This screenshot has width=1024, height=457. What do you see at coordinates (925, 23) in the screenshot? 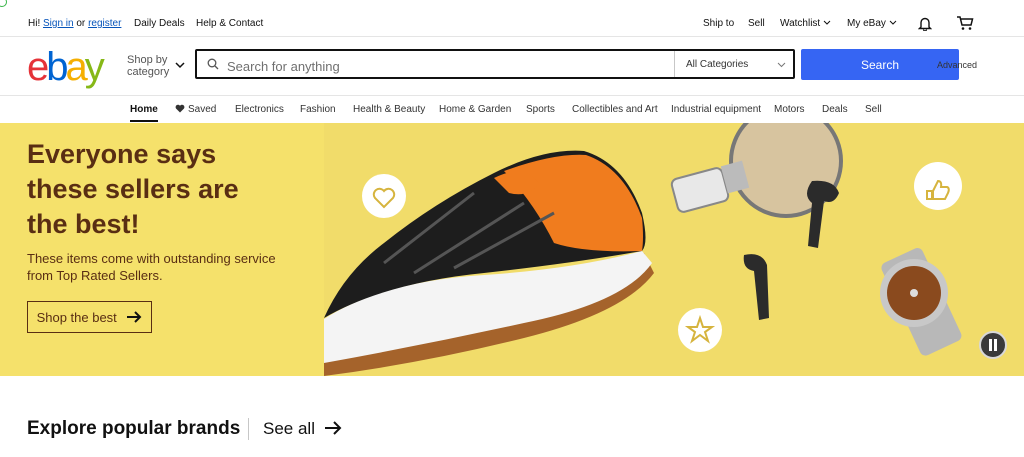
I see `bell-icon` at bounding box center [925, 23].